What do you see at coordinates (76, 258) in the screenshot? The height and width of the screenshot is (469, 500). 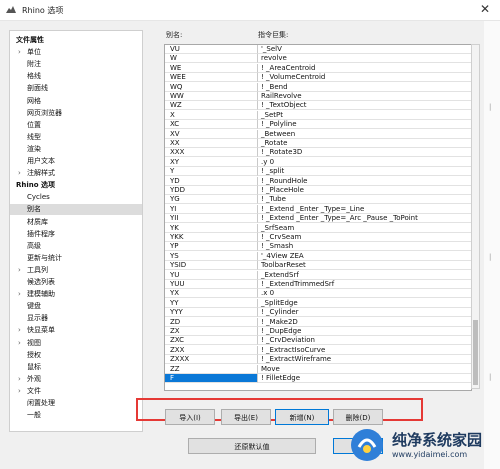 I see `nav-item: 更新与统计` at bounding box center [76, 258].